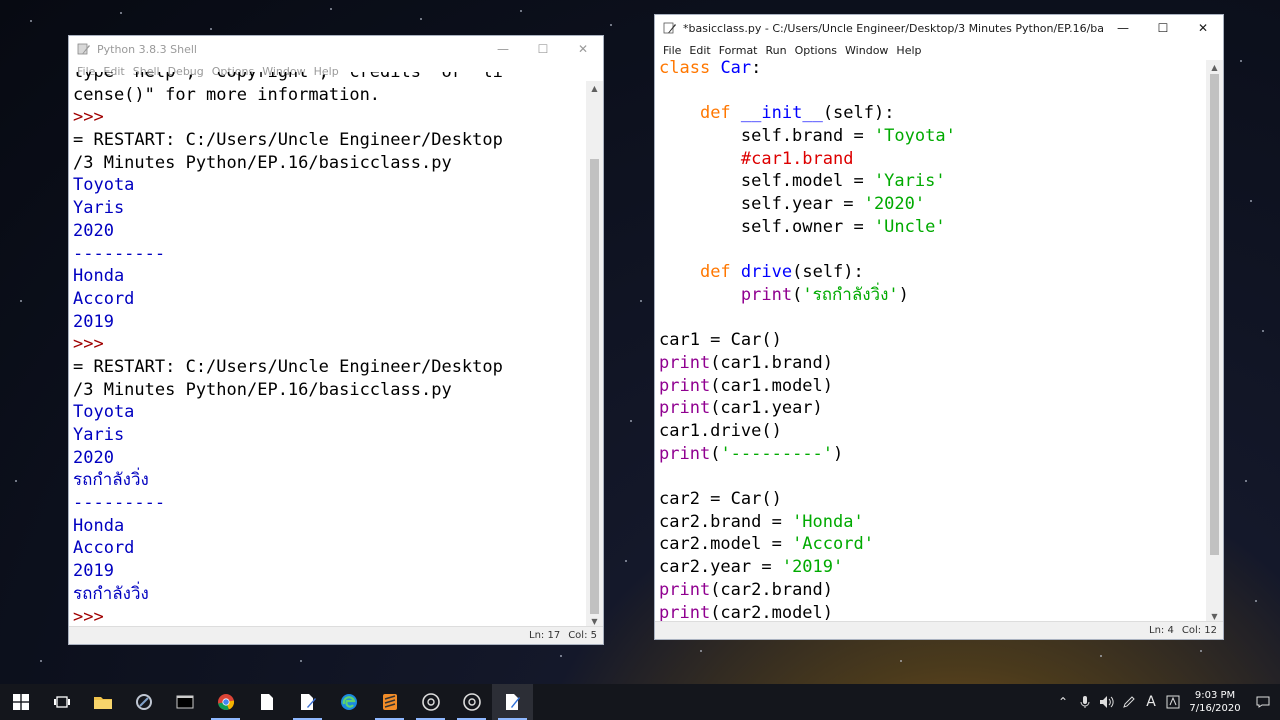  Describe the element at coordinates (147, 49) in the screenshot. I see `shell-window-title: Python 3.8.3 Shell` at that location.